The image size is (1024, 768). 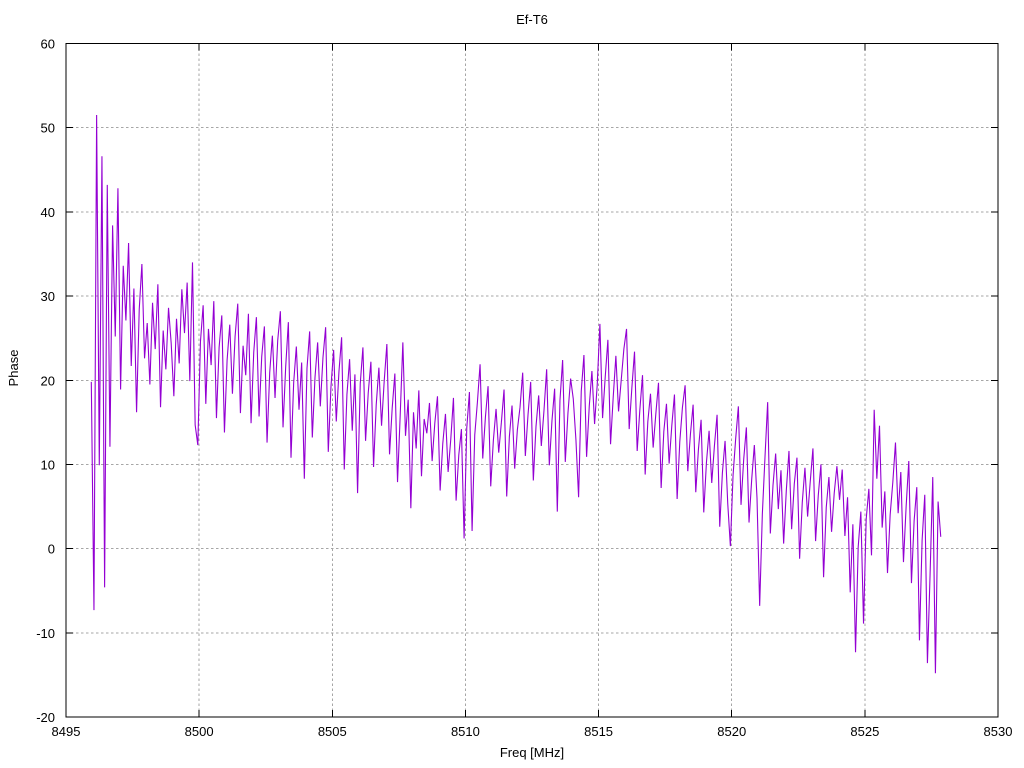 I want to click on y-tick-label: 10, so click(x=48, y=464).